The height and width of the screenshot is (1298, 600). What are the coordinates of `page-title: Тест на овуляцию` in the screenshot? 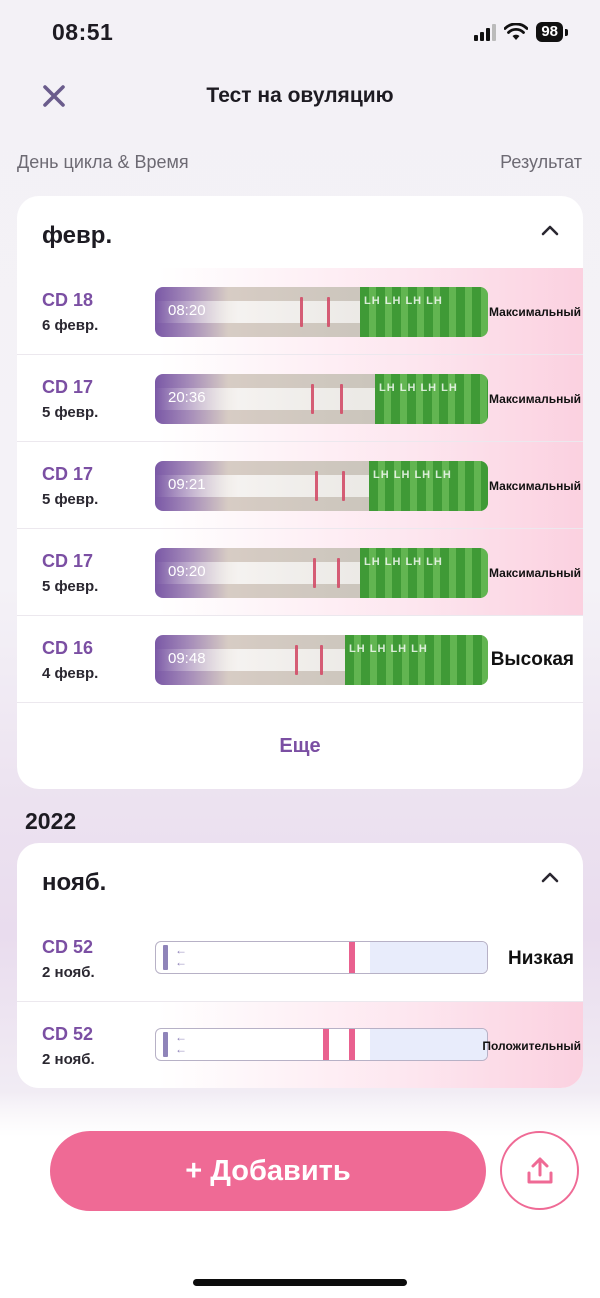 It's located at (300, 95).